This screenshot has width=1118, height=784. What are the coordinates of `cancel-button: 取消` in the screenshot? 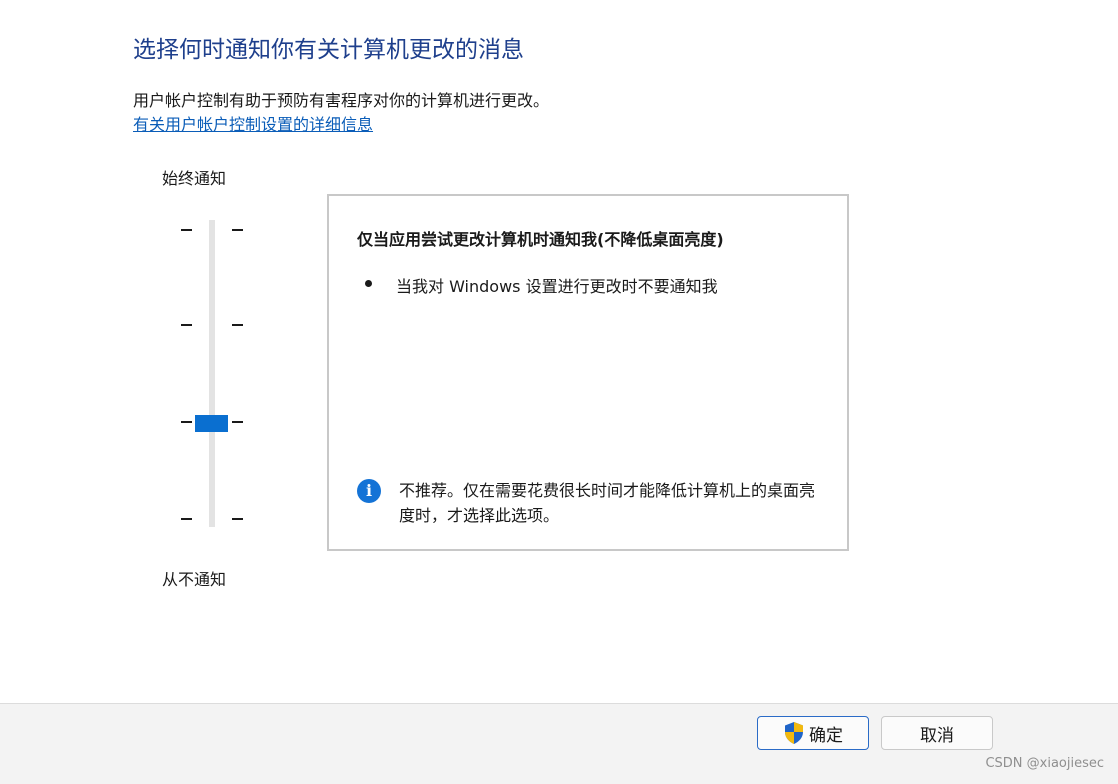 It's located at (937, 733).